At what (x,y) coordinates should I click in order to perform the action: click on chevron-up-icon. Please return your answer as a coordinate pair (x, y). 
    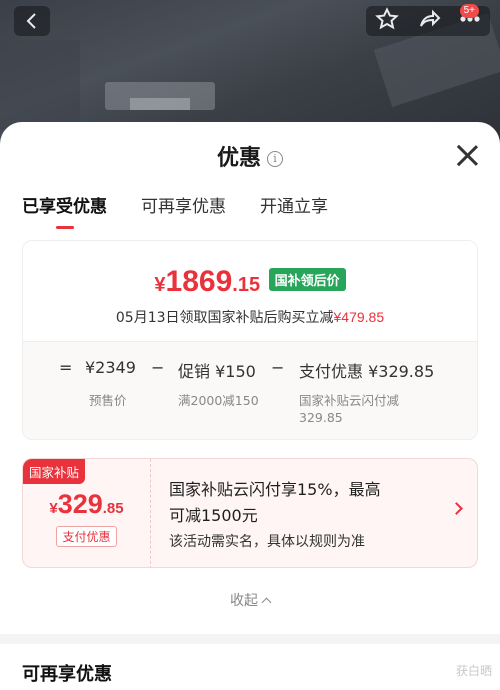
    Looking at the image, I should click on (266, 602).